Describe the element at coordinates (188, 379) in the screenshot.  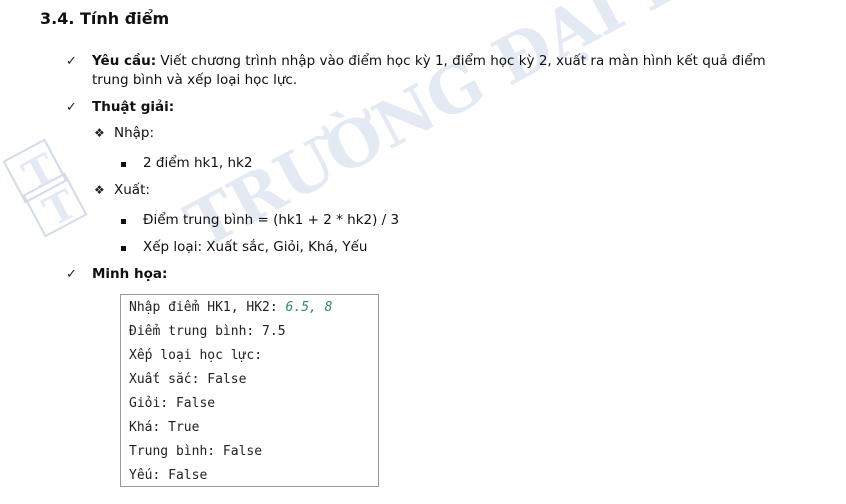
I see `console-line: Xuất sắc: False` at that location.